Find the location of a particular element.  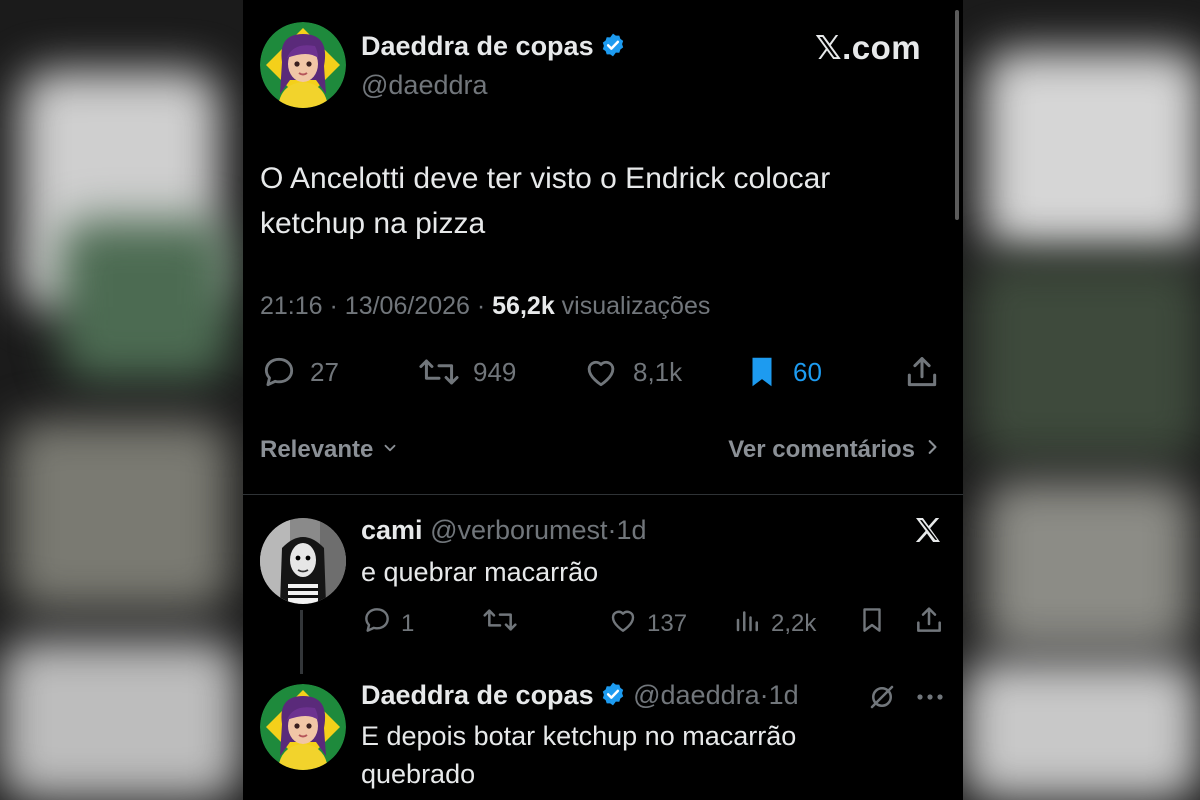

retweet-button is located at coordinates (504, 623).